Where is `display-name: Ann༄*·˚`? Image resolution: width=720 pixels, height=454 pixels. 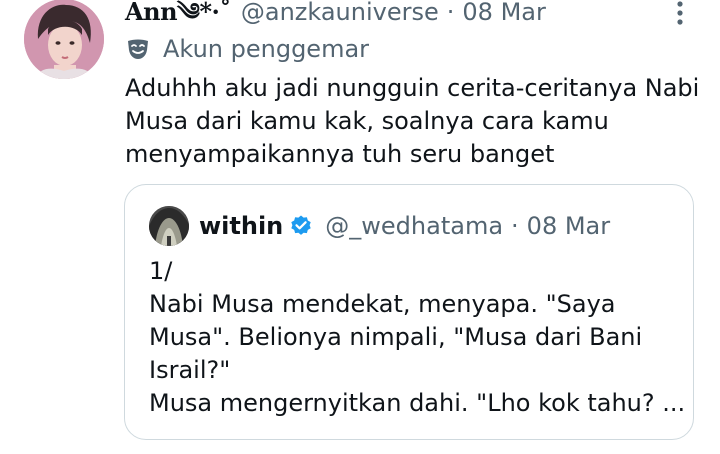
display-name: Ann༄*·˚ is located at coordinates (178, 15).